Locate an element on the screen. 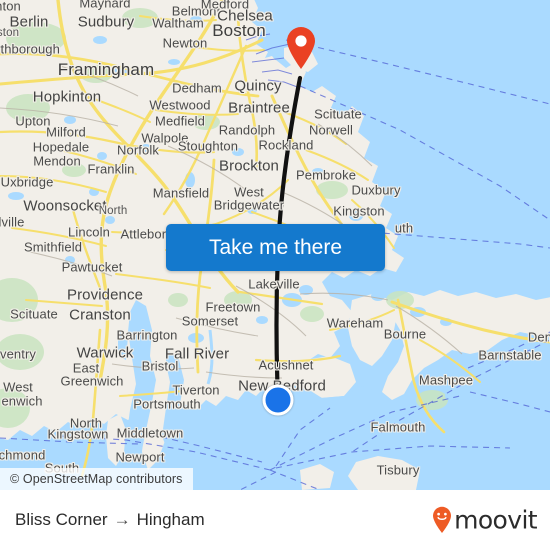 The width and height of the screenshot is (550, 550). moovit-wordmark: moovit is located at coordinates (495, 520).